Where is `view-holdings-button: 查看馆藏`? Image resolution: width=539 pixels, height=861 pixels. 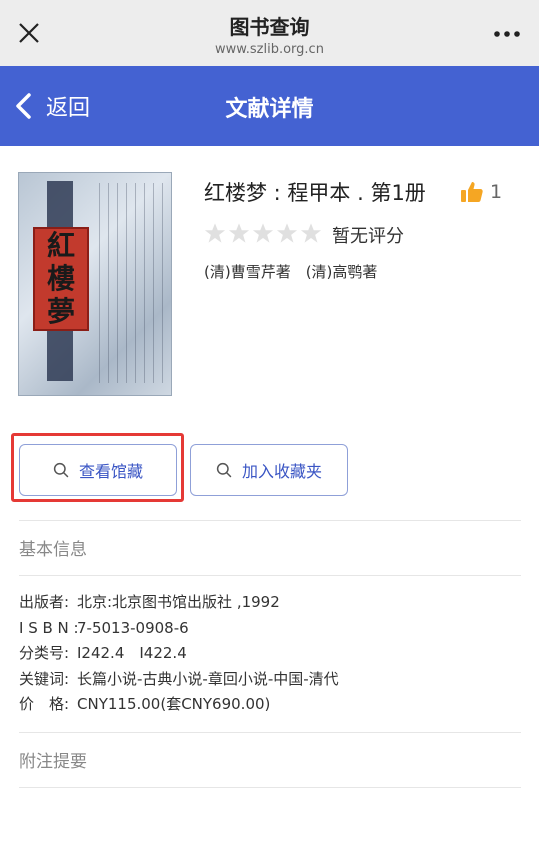 view-holdings-button: 查看馆藏 is located at coordinates (98, 470).